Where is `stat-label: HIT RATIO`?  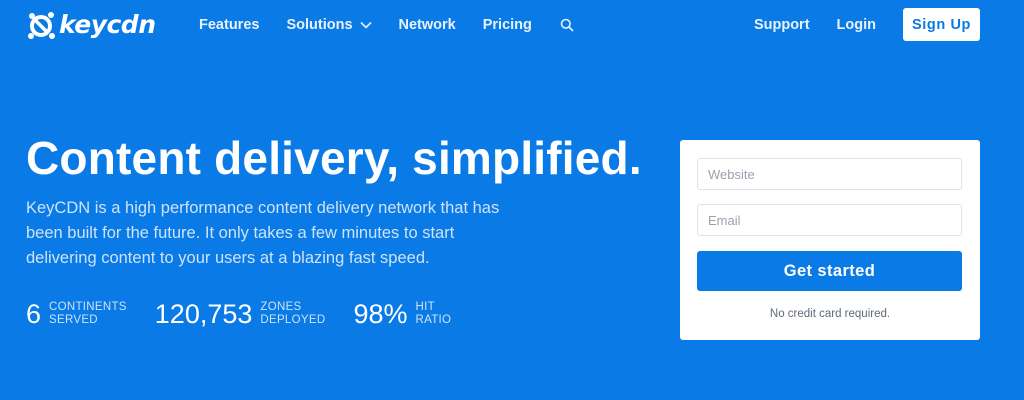
stat-label: HIT RATIO is located at coordinates (433, 314).